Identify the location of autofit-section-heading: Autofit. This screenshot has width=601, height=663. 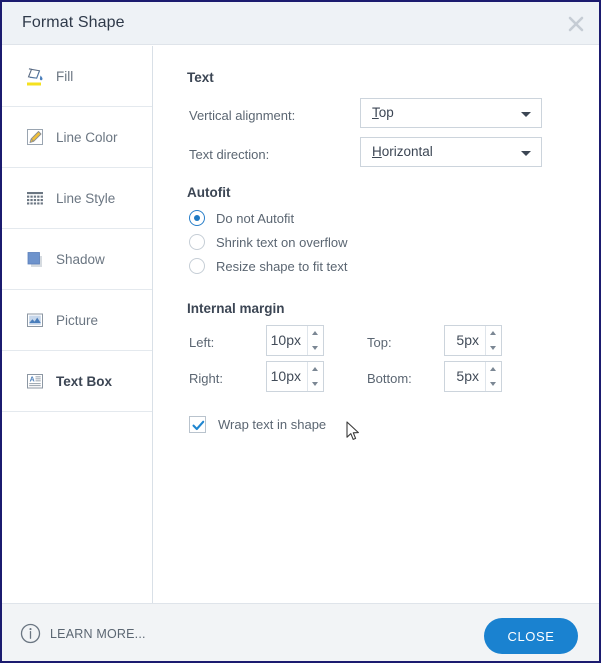
(209, 192).